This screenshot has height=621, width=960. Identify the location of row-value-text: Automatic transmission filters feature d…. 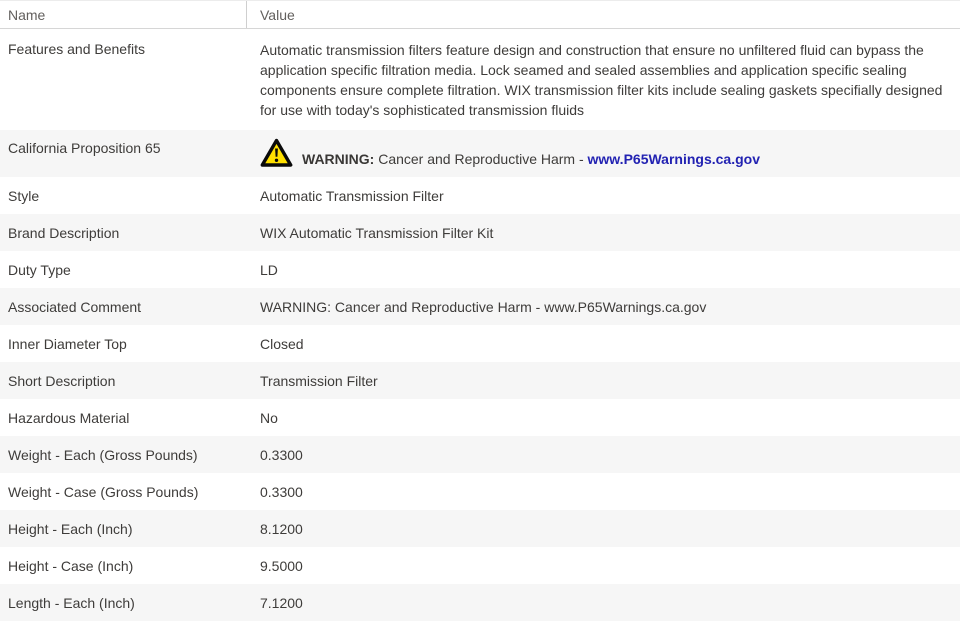
(601, 80).